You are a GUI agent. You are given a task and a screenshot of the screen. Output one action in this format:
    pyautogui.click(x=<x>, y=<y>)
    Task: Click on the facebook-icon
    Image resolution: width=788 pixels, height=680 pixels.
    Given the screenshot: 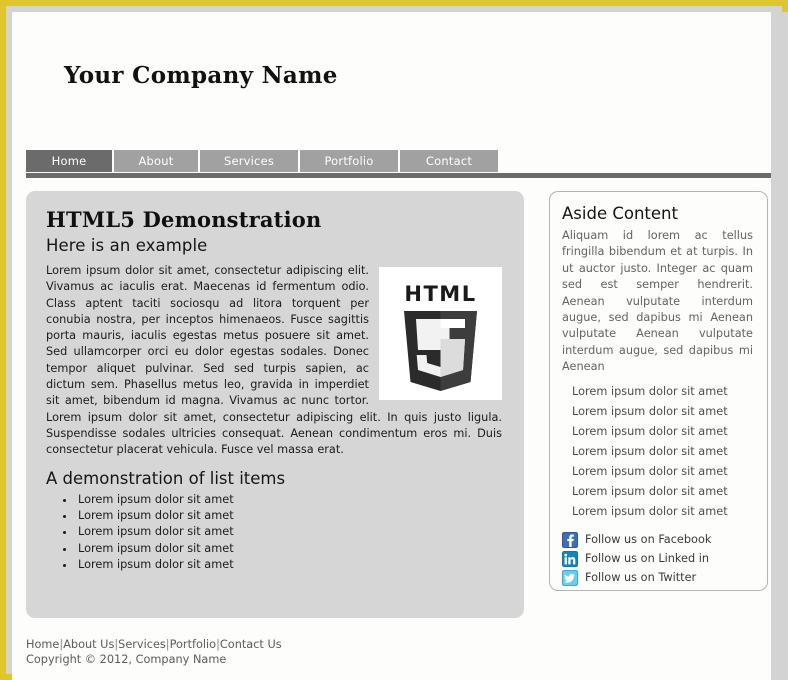 What is the action you would take?
    pyautogui.click(x=570, y=539)
    